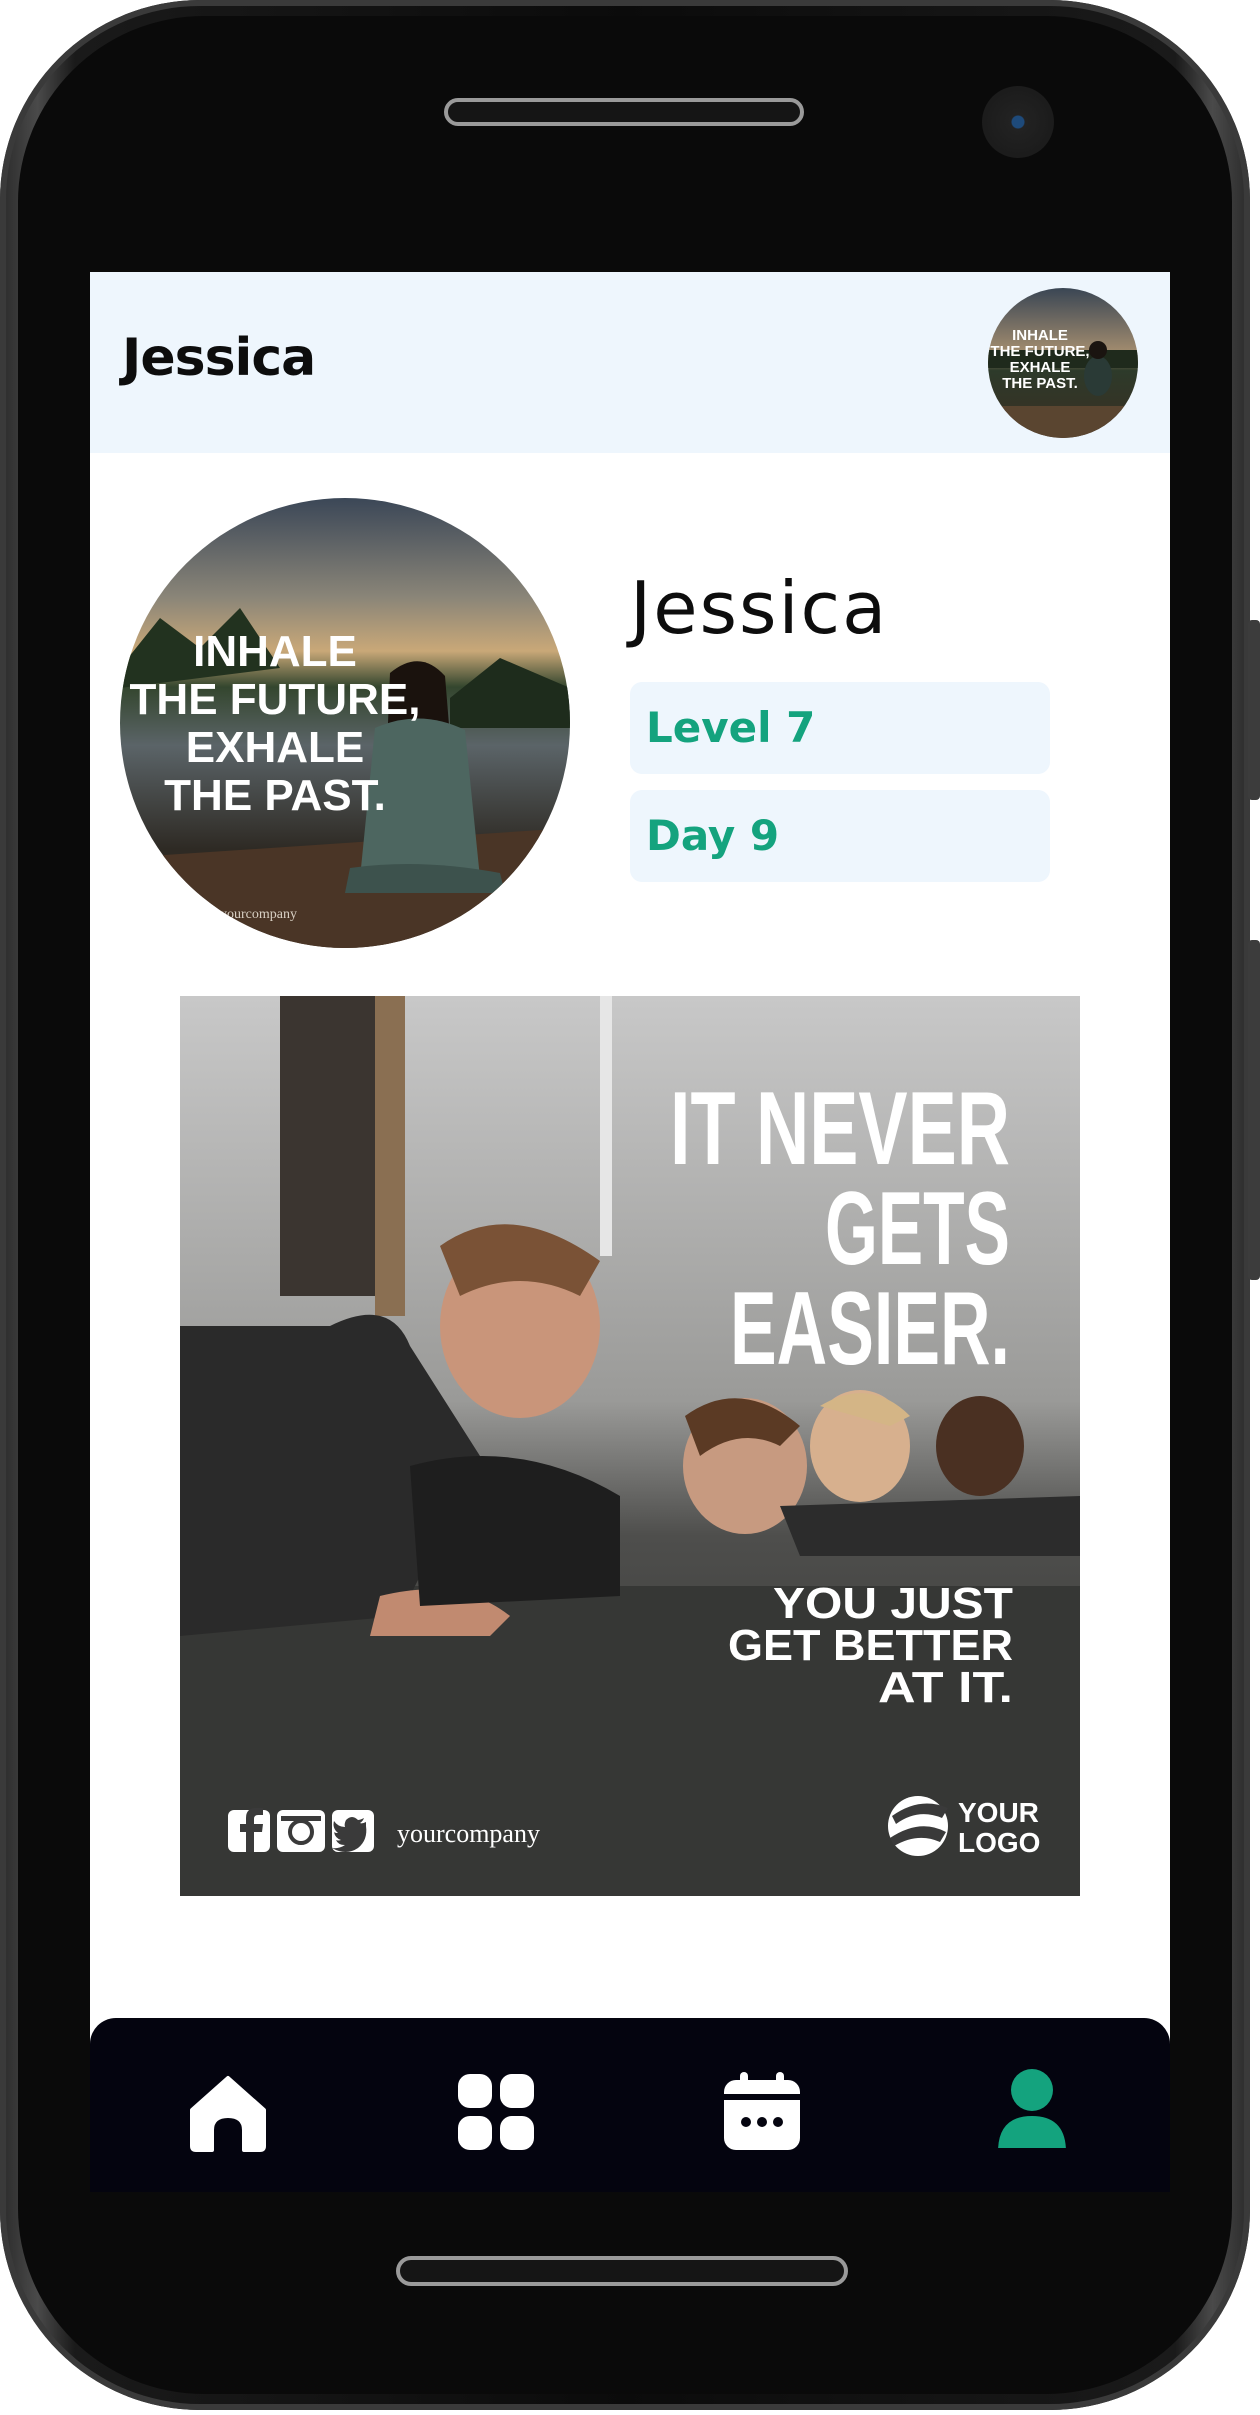 This screenshot has height=2415, width=1260. What do you see at coordinates (762, 2111) in the screenshot?
I see `calendar-icon` at bounding box center [762, 2111].